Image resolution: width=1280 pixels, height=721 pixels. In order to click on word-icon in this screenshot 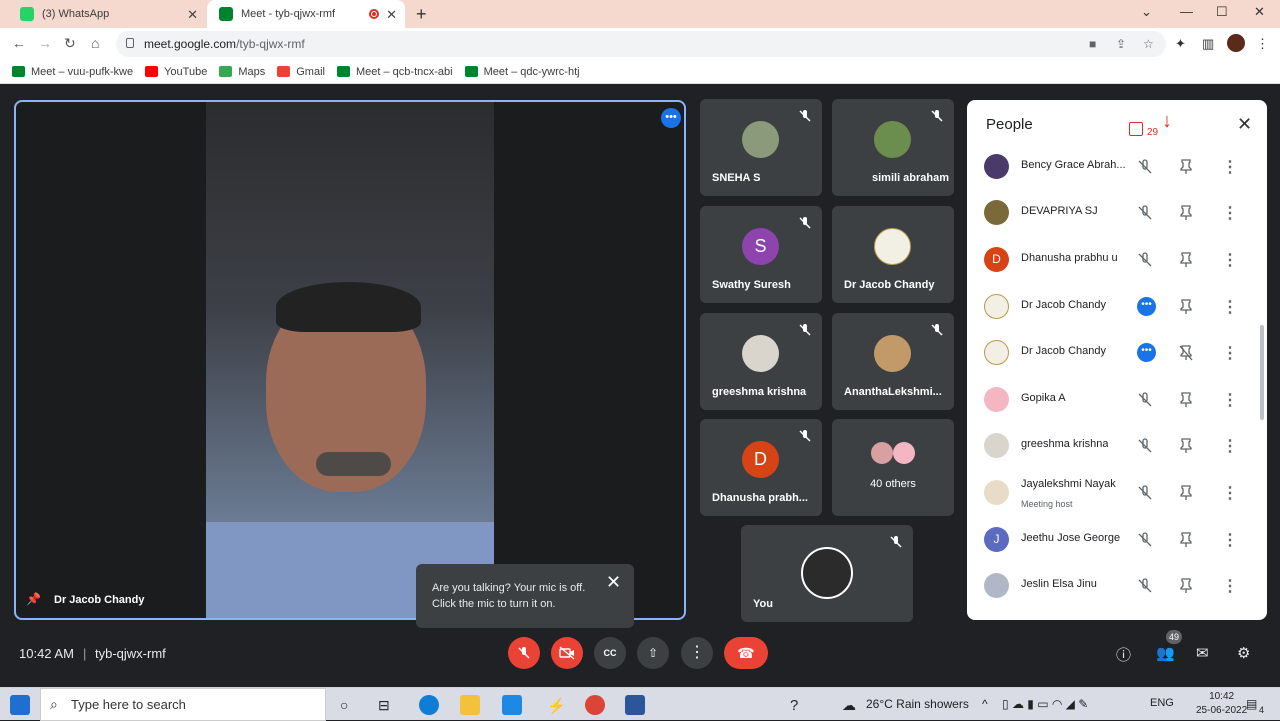, I will do `click(635, 705)`.